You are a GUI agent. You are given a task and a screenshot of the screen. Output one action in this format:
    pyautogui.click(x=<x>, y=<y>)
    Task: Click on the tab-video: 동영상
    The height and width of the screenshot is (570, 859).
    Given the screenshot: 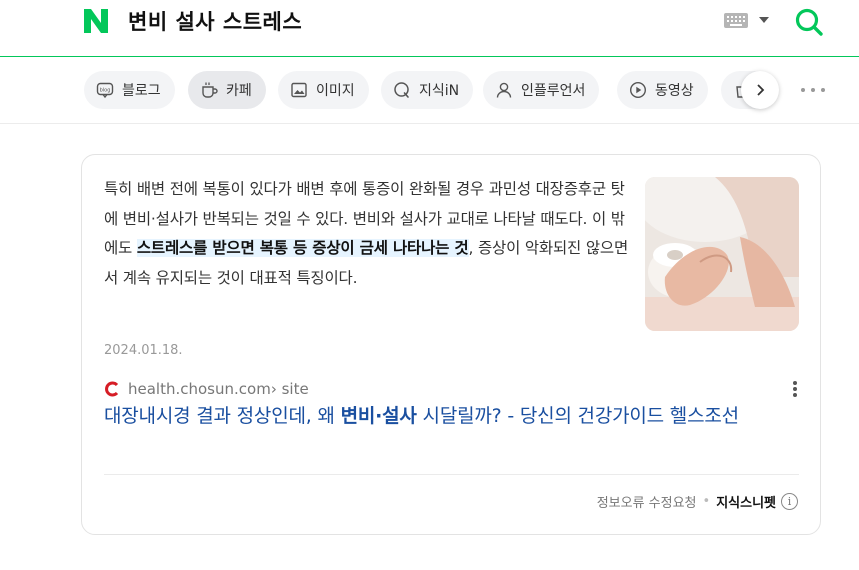 What is the action you would take?
    pyautogui.click(x=662, y=90)
    